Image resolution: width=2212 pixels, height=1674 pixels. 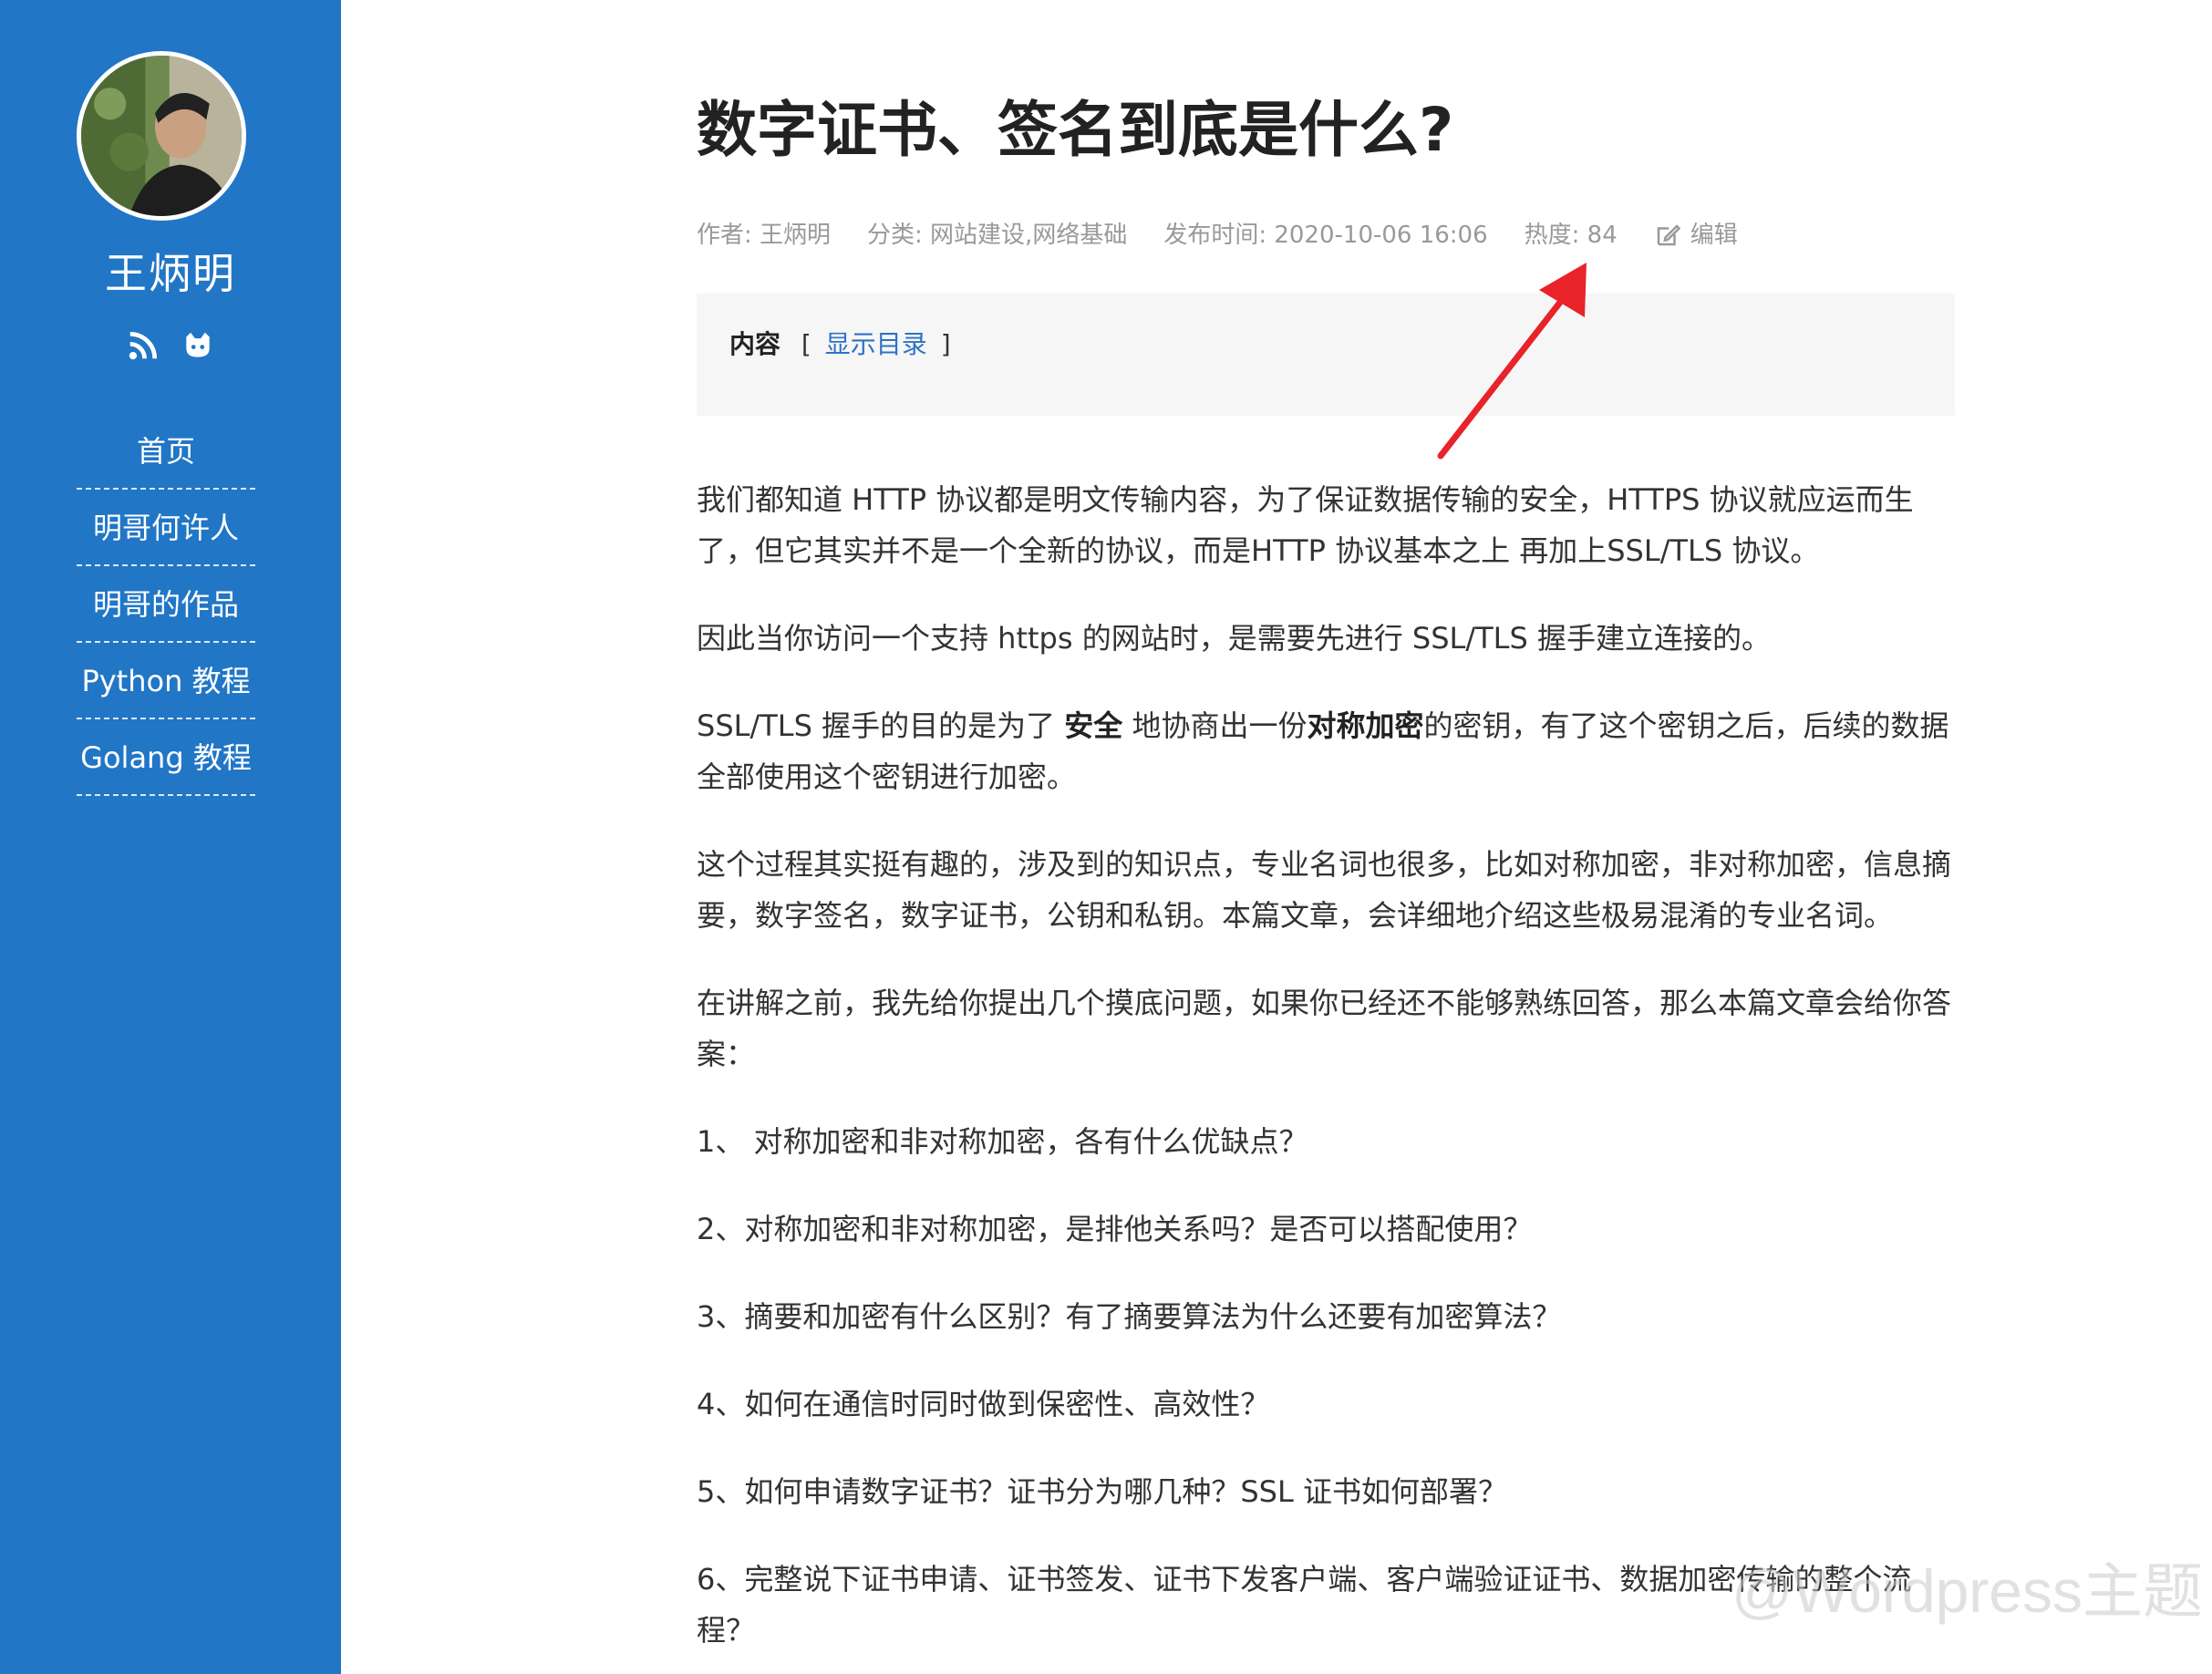 I want to click on nav-item-home: 首页, so click(x=166, y=452).